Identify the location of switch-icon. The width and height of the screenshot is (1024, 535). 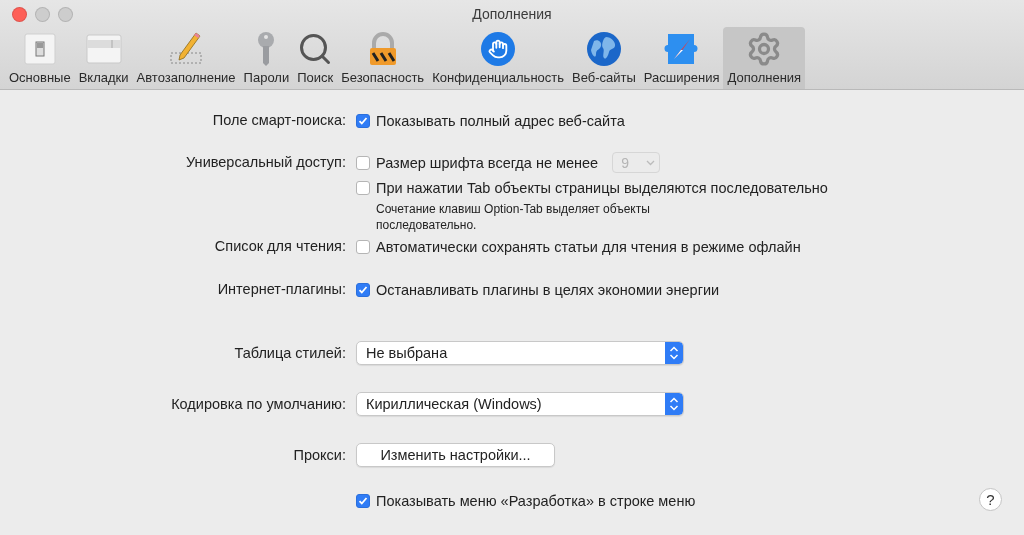
(39, 49).